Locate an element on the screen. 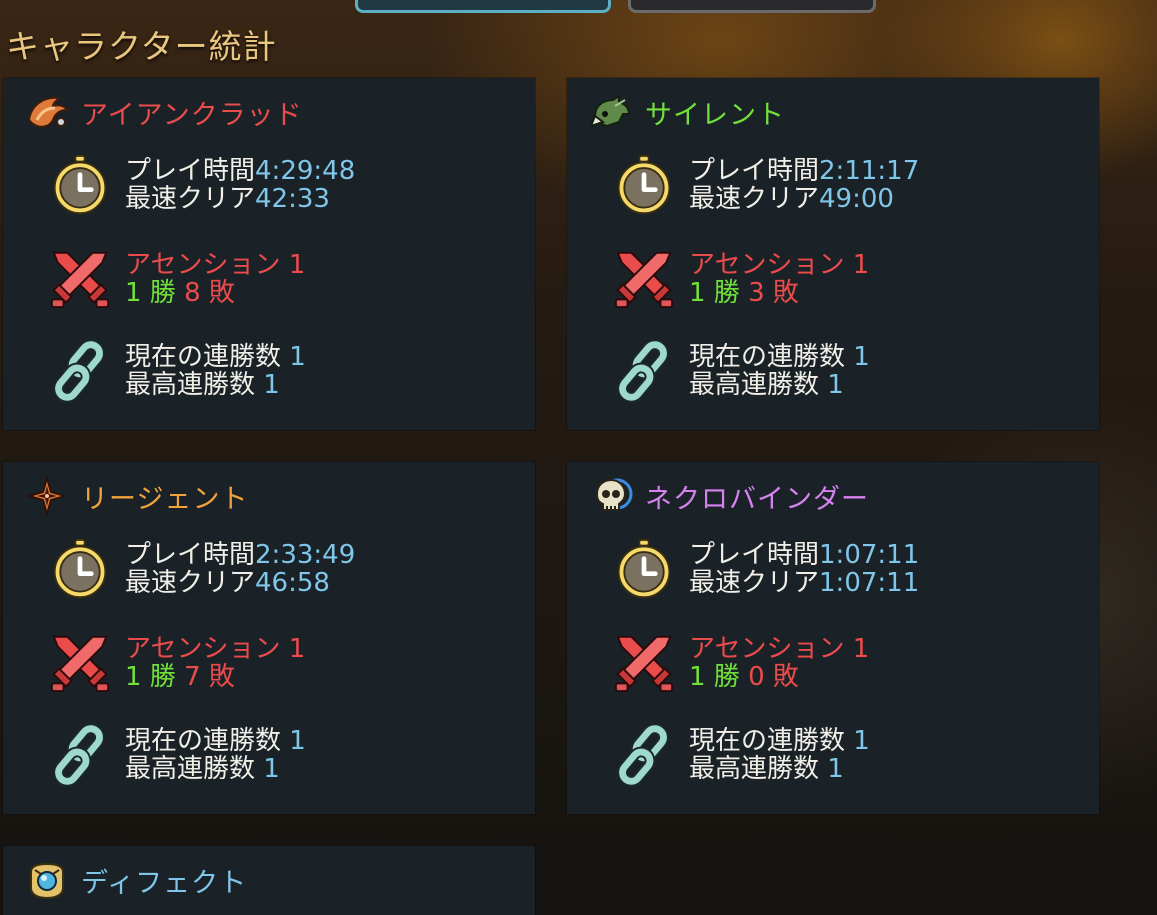 The height and width of the screenshot is (915, 1157). ironclad-icon is located at coordinates (47, 112).